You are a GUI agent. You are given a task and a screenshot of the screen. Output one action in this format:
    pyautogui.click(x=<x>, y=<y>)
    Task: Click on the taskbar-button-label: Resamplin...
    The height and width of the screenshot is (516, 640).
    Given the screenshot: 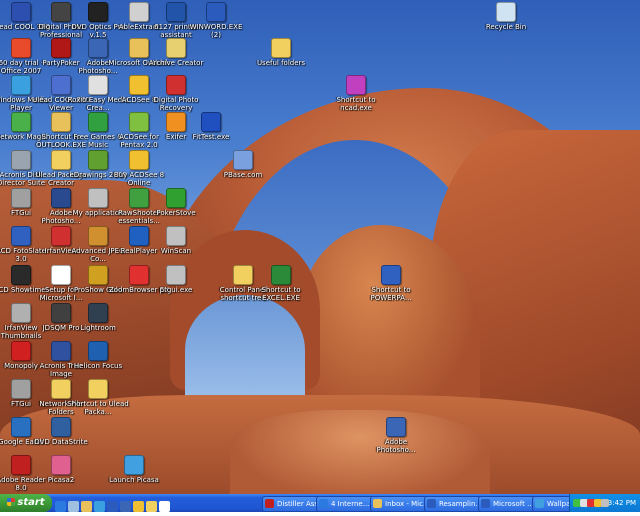 What is the action you would take?
    pyautogui.click(x=461, y=504)
    